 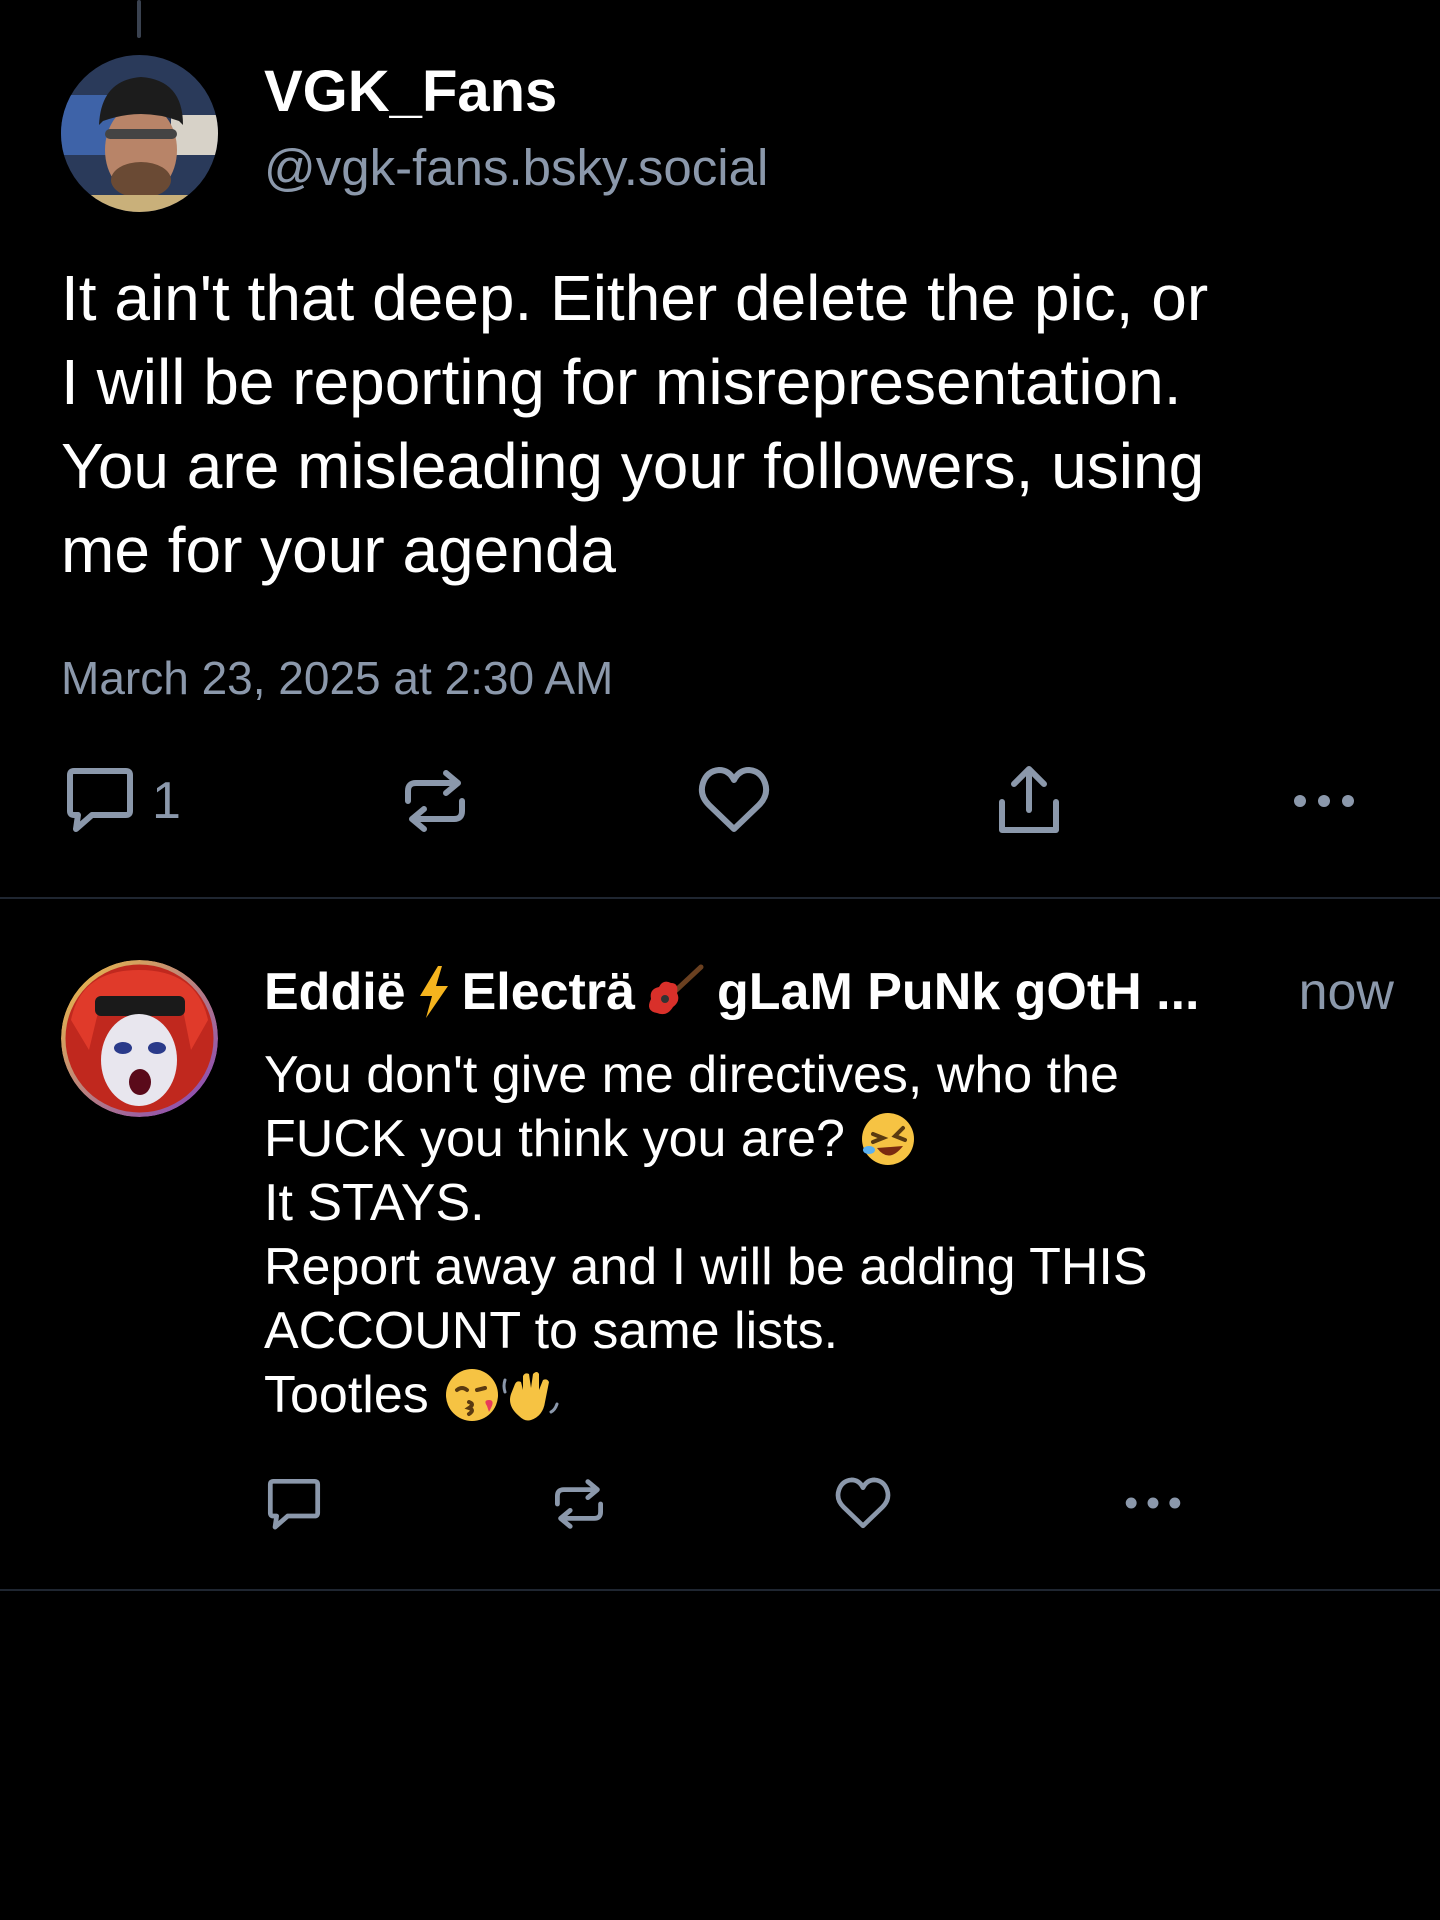 What do you see at coordinates (1346, 992) in the screenshot?
I see `reply-timestamp: now` at bounding box center [1346, 992].